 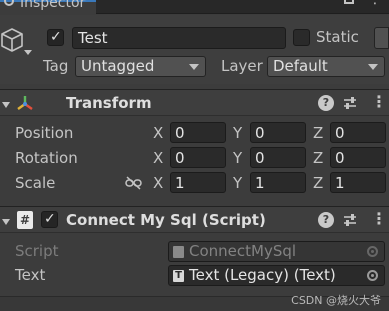 I want to click on position-label: Position, so click(x=44, y=133).